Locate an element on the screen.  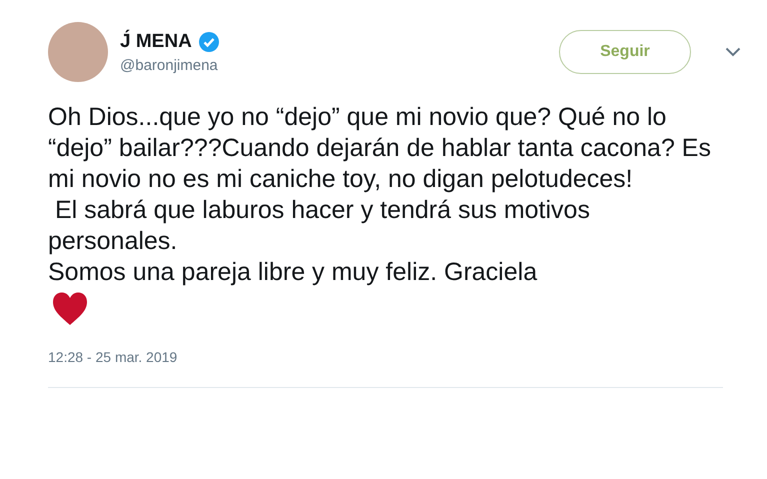
follow-button: Seguir is located at coordinates (625, 52).